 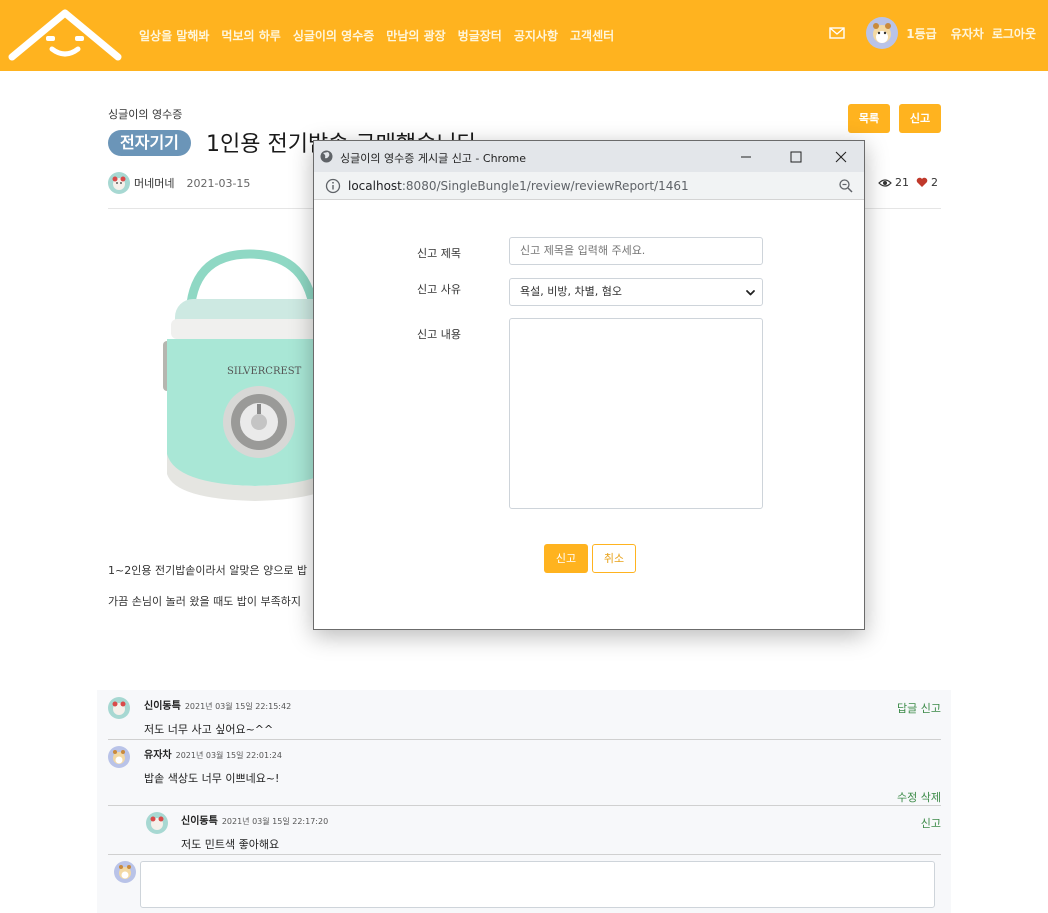 I want to click on report-reason-selected: 욕설, 비방, 차별, 혐오, so click(x=571, y=291).